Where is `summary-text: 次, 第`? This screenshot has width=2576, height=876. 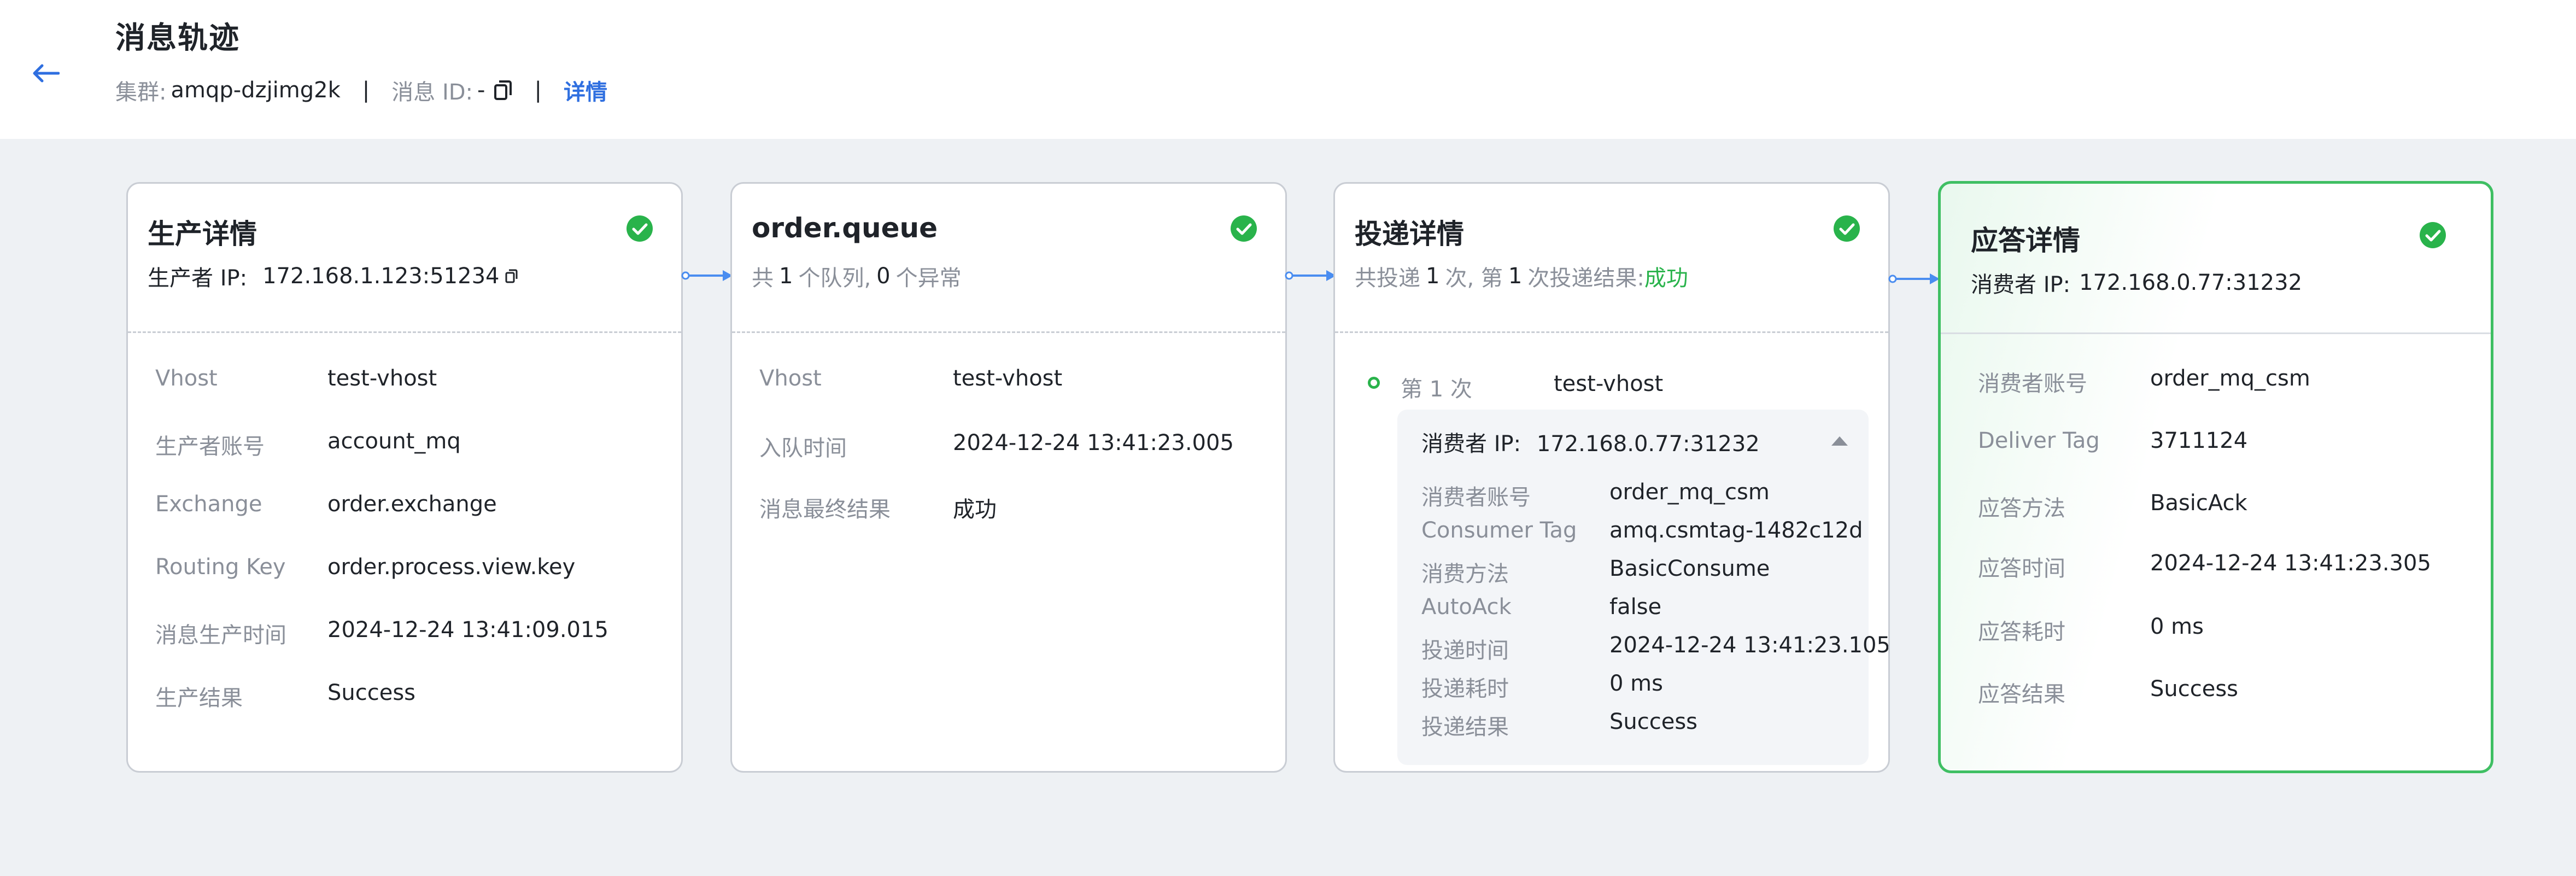
summary-text: 次, 第 is located at coordinates (1474, 278).